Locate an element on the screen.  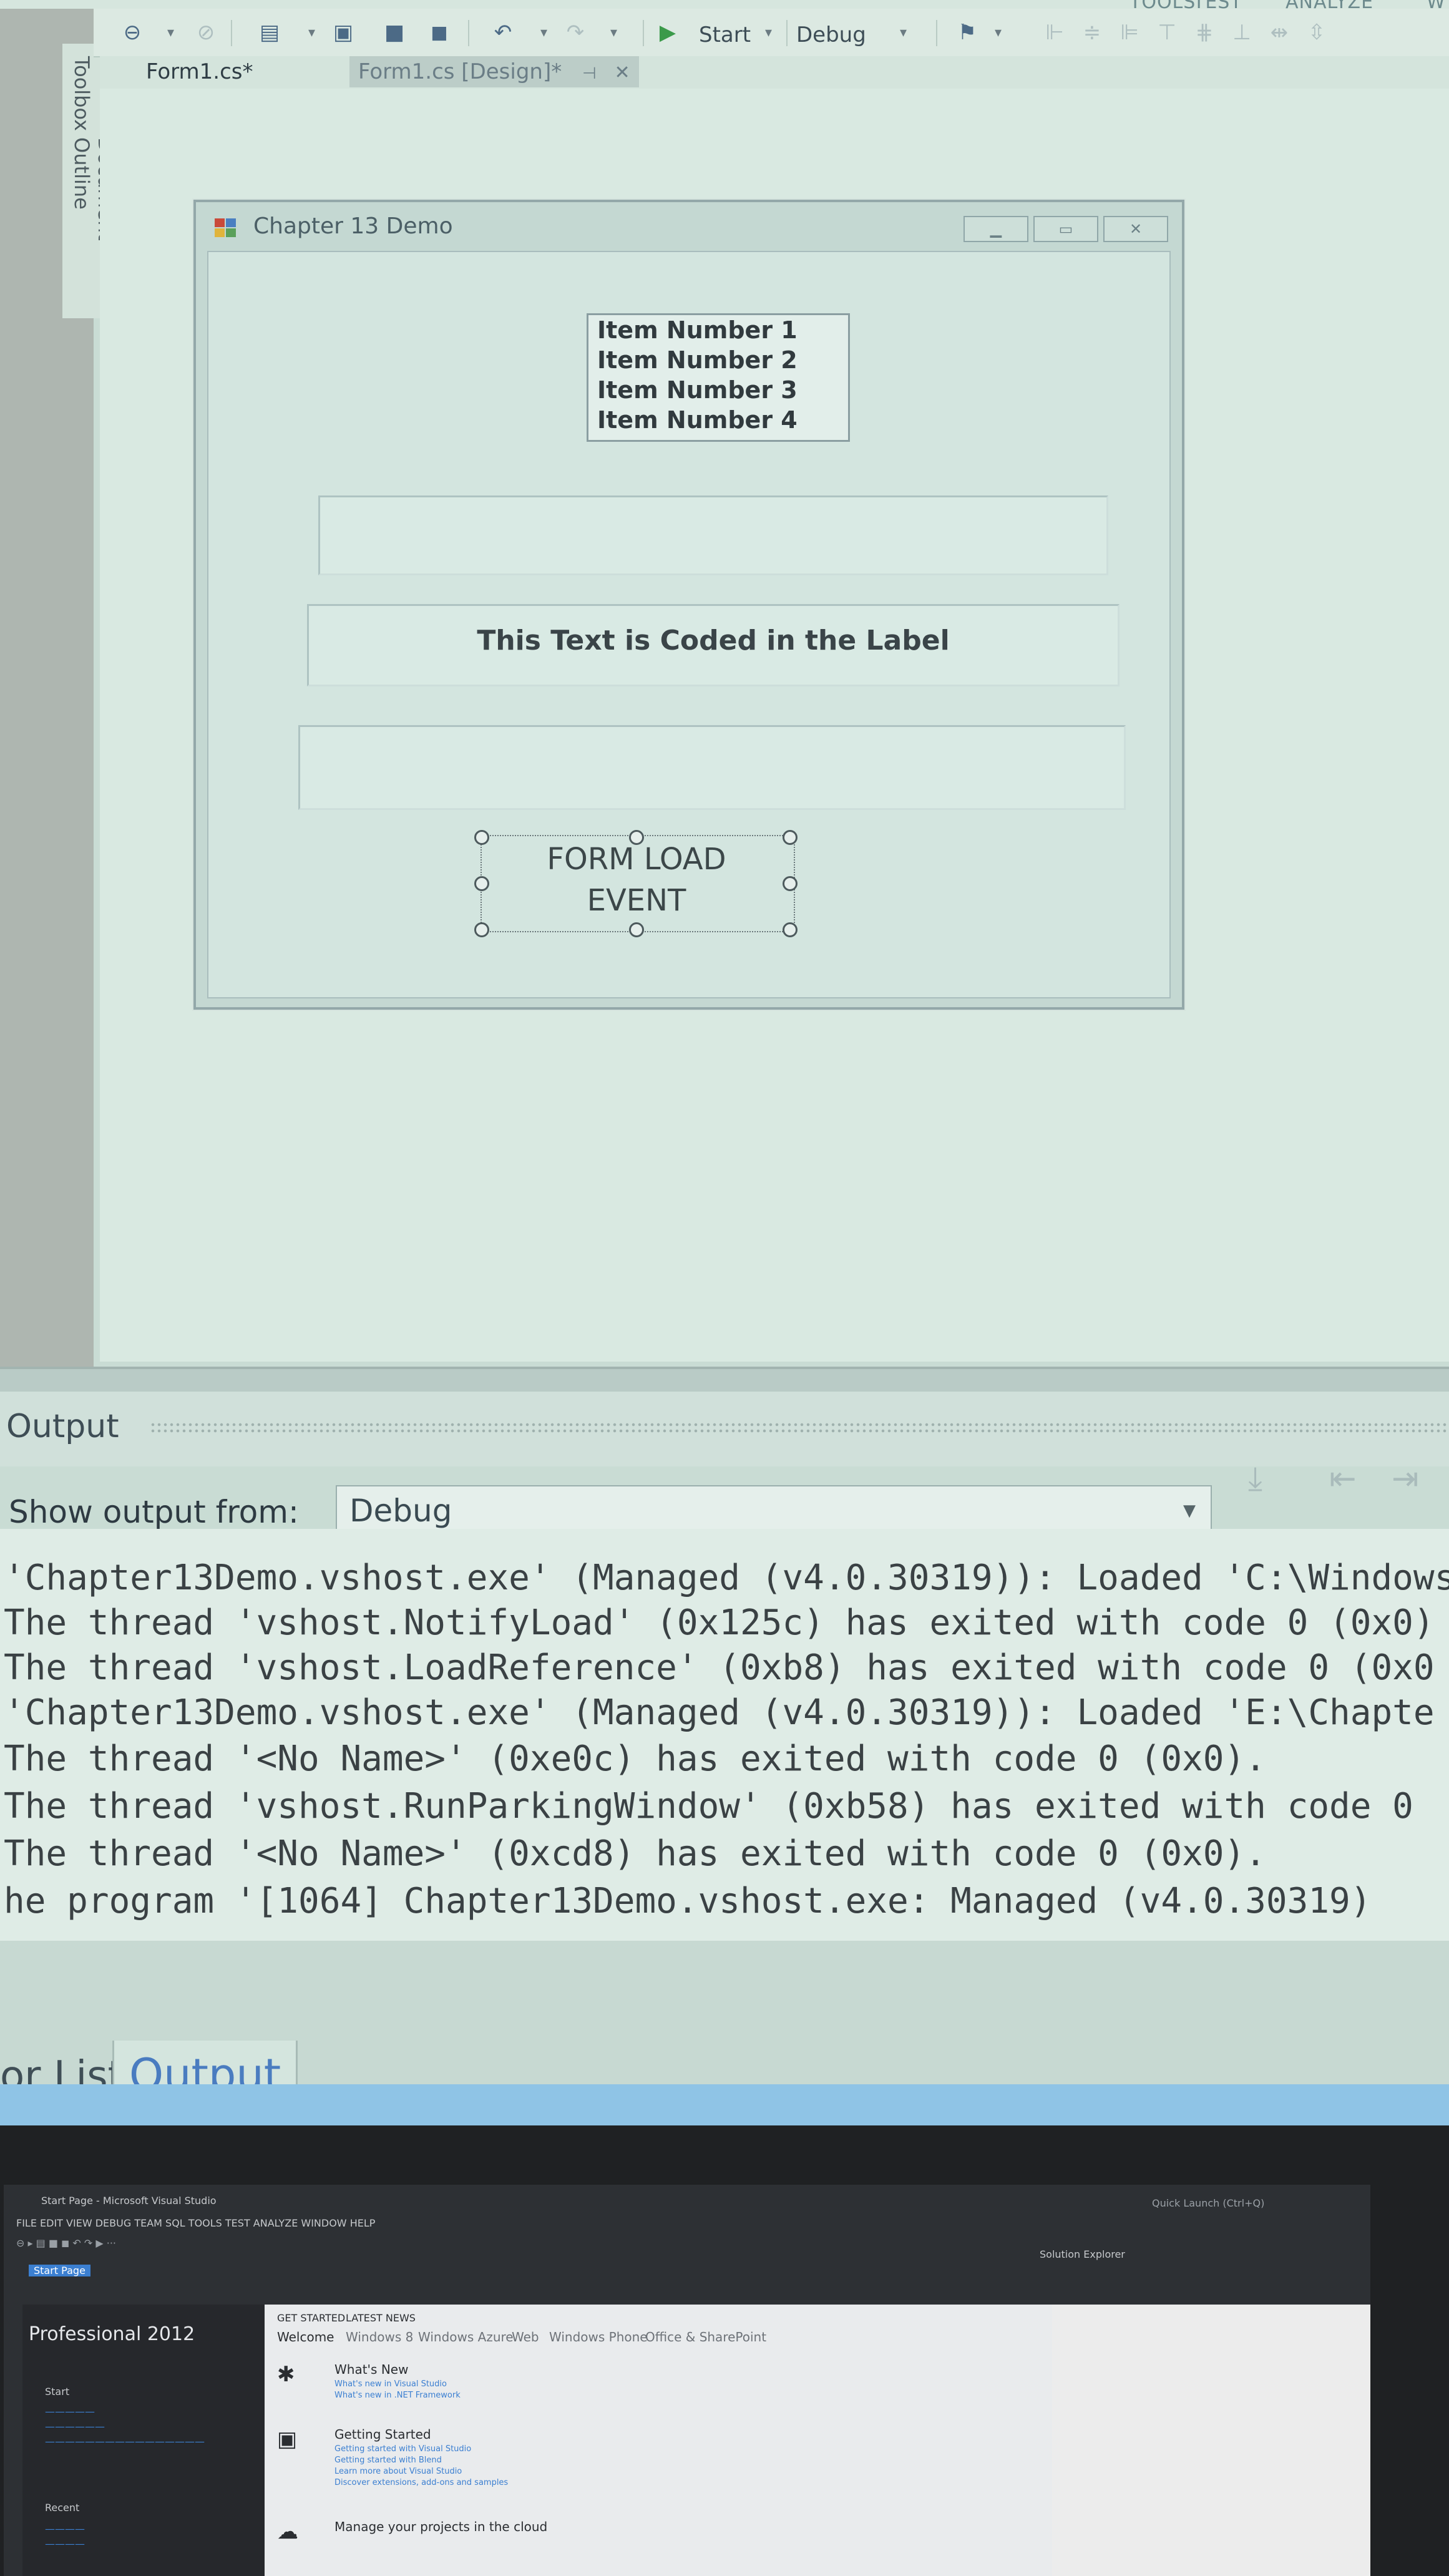
close-icon: ✕ is located at coordinates (622, 73).